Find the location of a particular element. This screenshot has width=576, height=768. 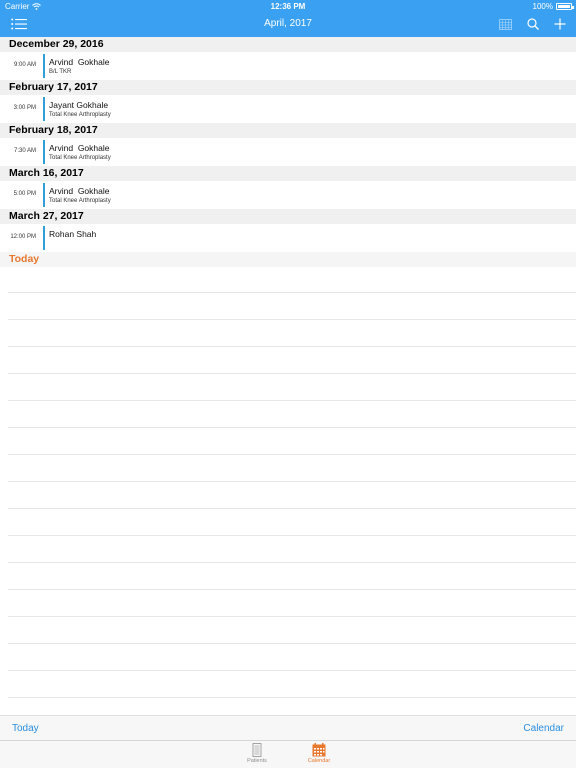

navigation-bar: April, 2017 is located at coordinates (288, 24).